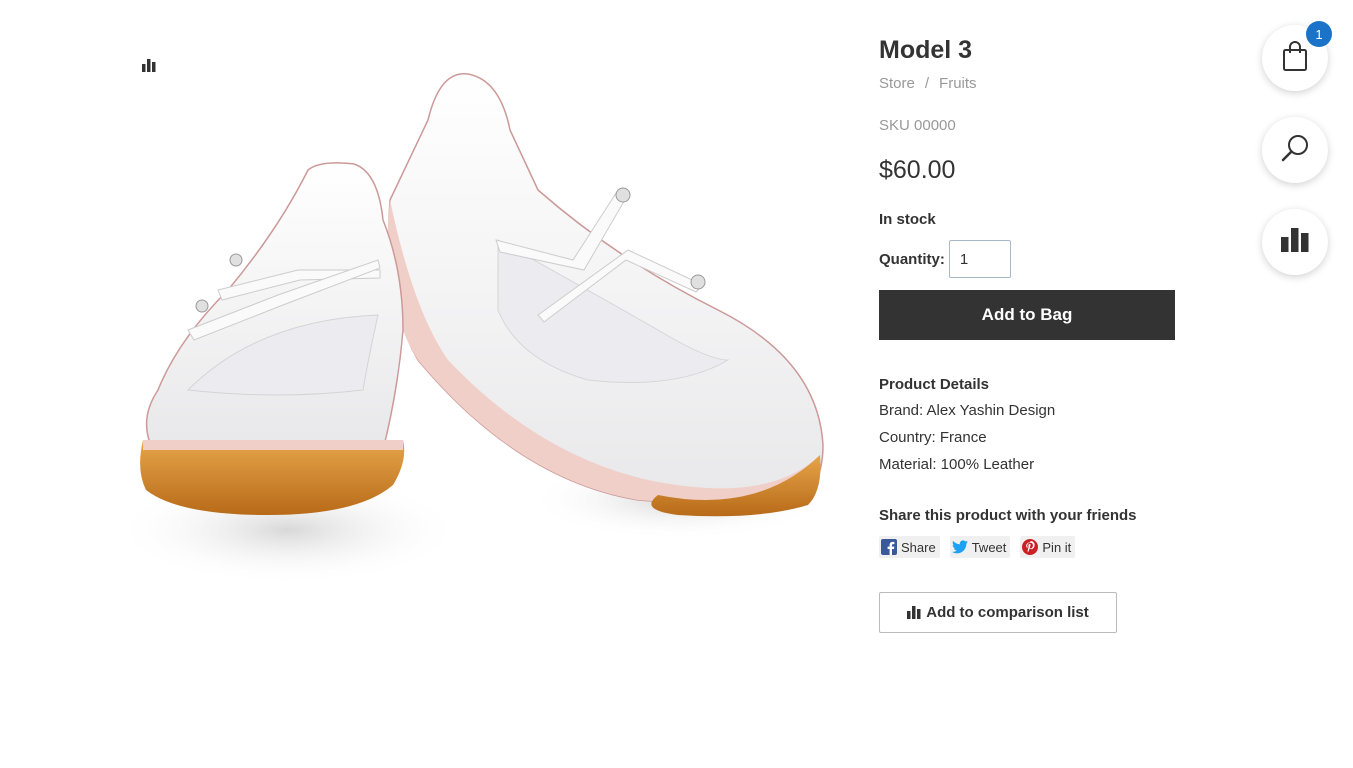 The height and width of the screenshot is (768, 1353). What do you see at coordinates (957, 464) in the screenshot?
I see `detail-material: Material: 100% Leather` at bounding box center [957, 464].